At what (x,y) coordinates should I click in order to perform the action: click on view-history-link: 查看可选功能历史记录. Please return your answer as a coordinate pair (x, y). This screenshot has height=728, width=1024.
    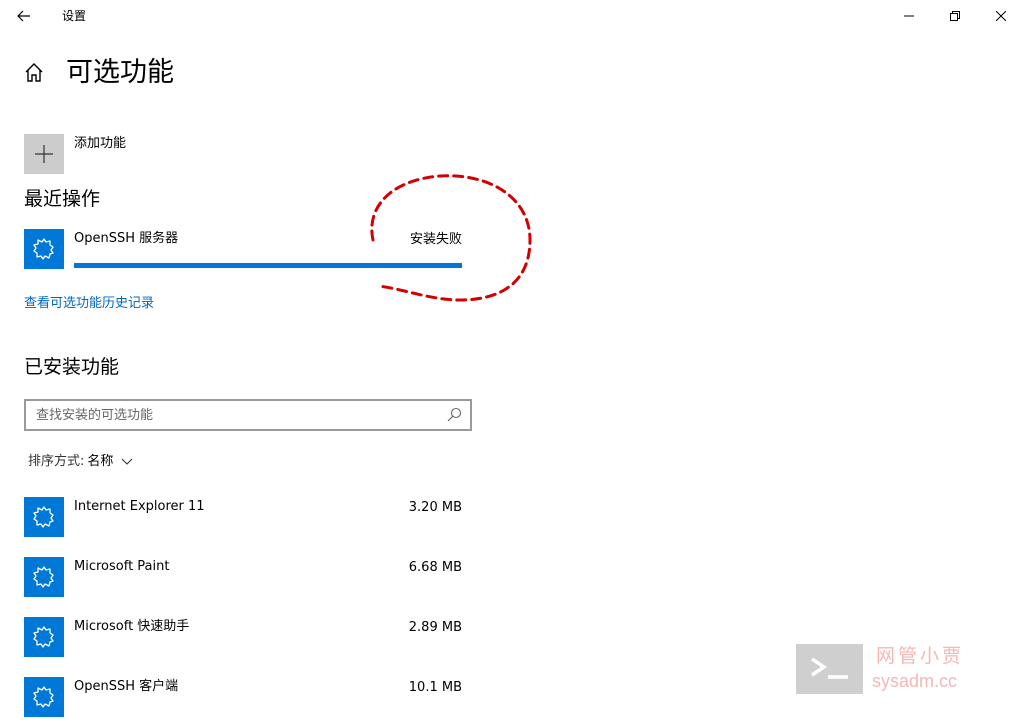
    Looking at the image, I should click on (89, 304).